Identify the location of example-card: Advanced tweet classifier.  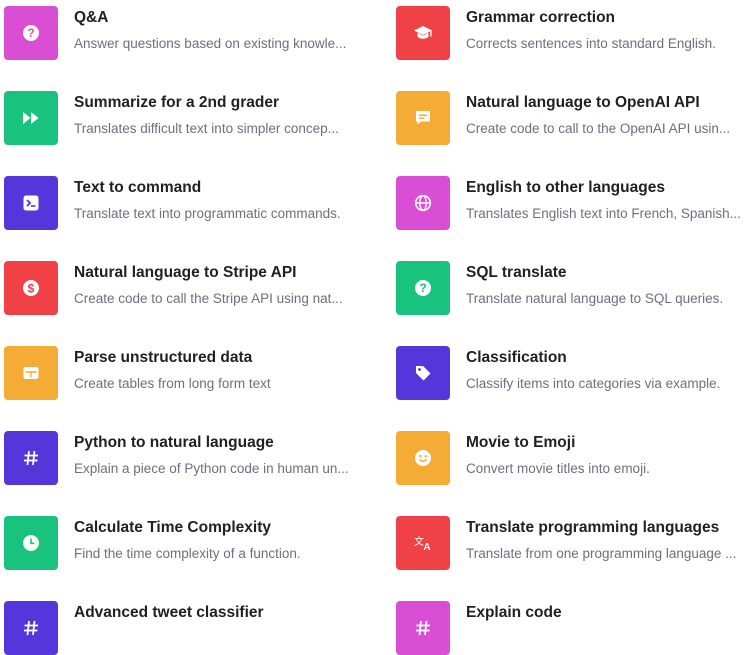
(183, 625).